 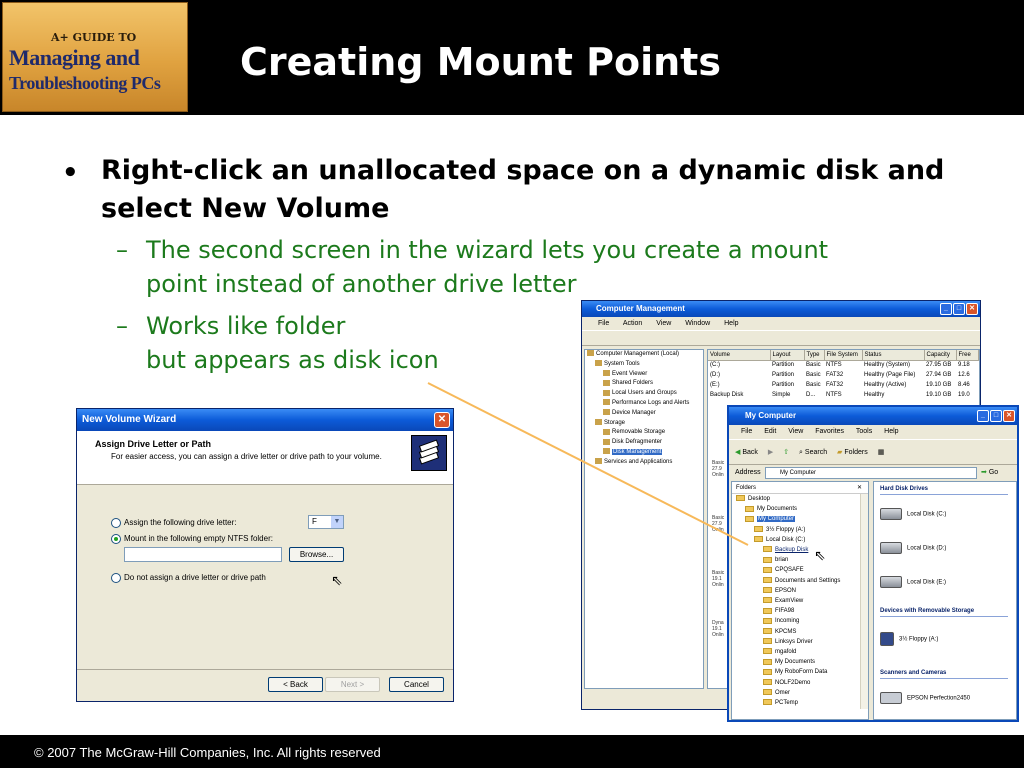 I want to click on folder-tree-item: PCTemp, so click(x=800, y=703).